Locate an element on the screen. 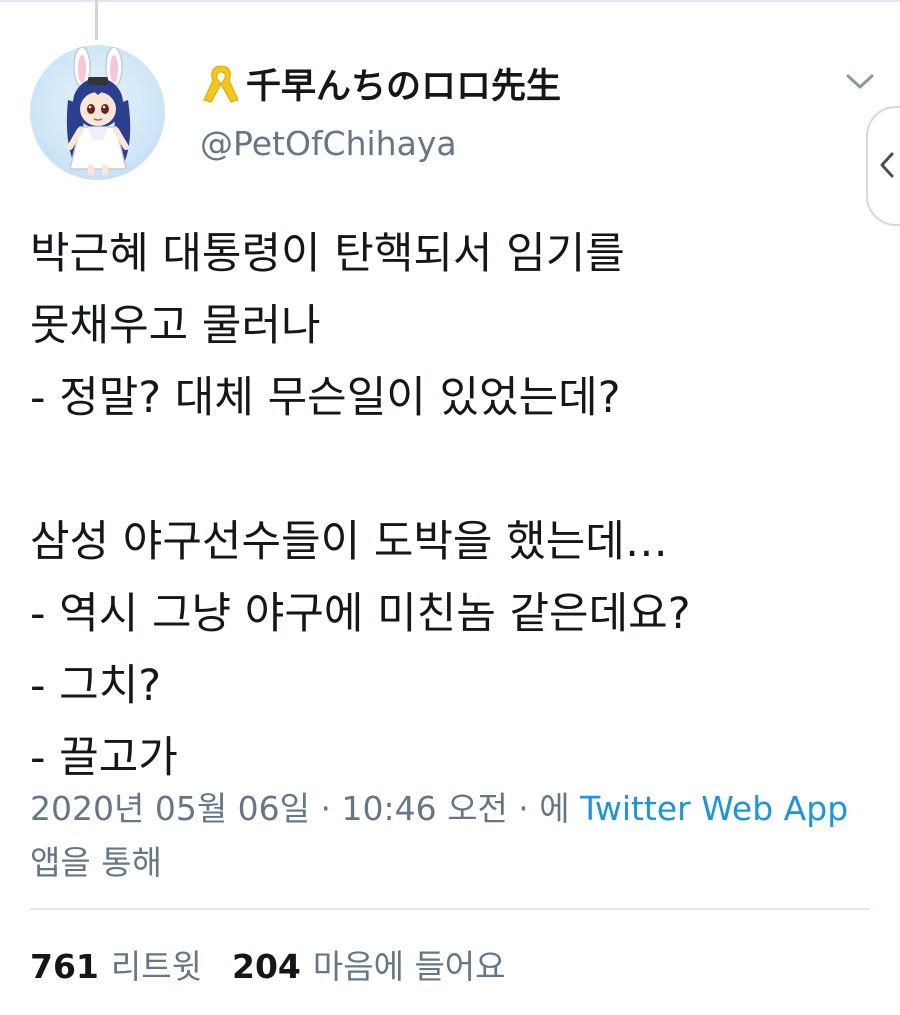  side-panel-tab is located at coordinates (883, 166).